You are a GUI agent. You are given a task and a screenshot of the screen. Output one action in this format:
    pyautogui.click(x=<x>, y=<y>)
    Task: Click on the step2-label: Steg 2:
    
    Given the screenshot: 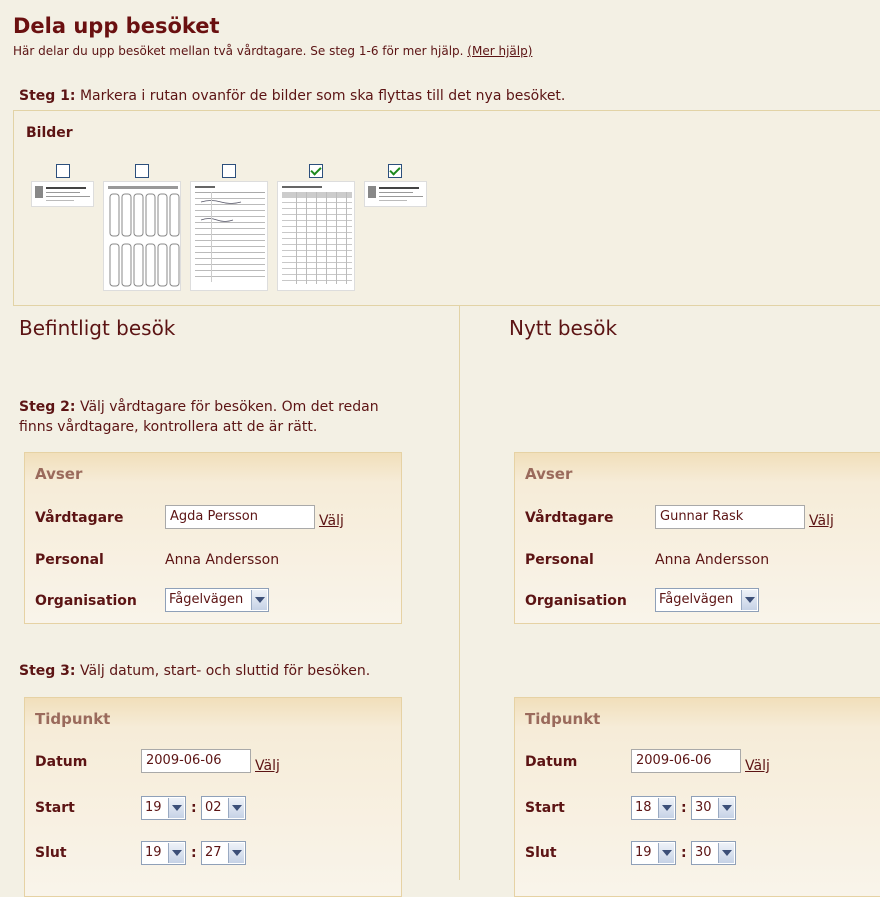 What is the action you would take?
    pyautogui.click(x=47, y=407)
    